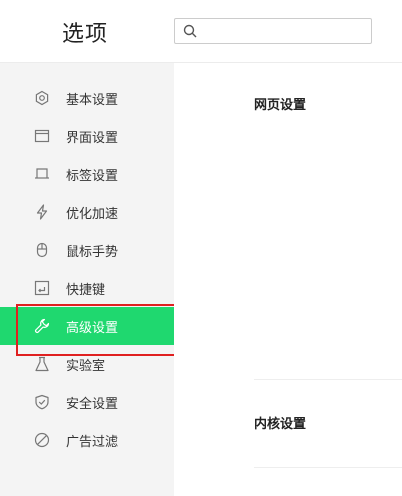 This screenshot has height=496, width=402. What do you see at coordinates (280, 105) in the screenshot?
I see `section-title-web-settings: 网页设置` at bounding box center [280, 105].